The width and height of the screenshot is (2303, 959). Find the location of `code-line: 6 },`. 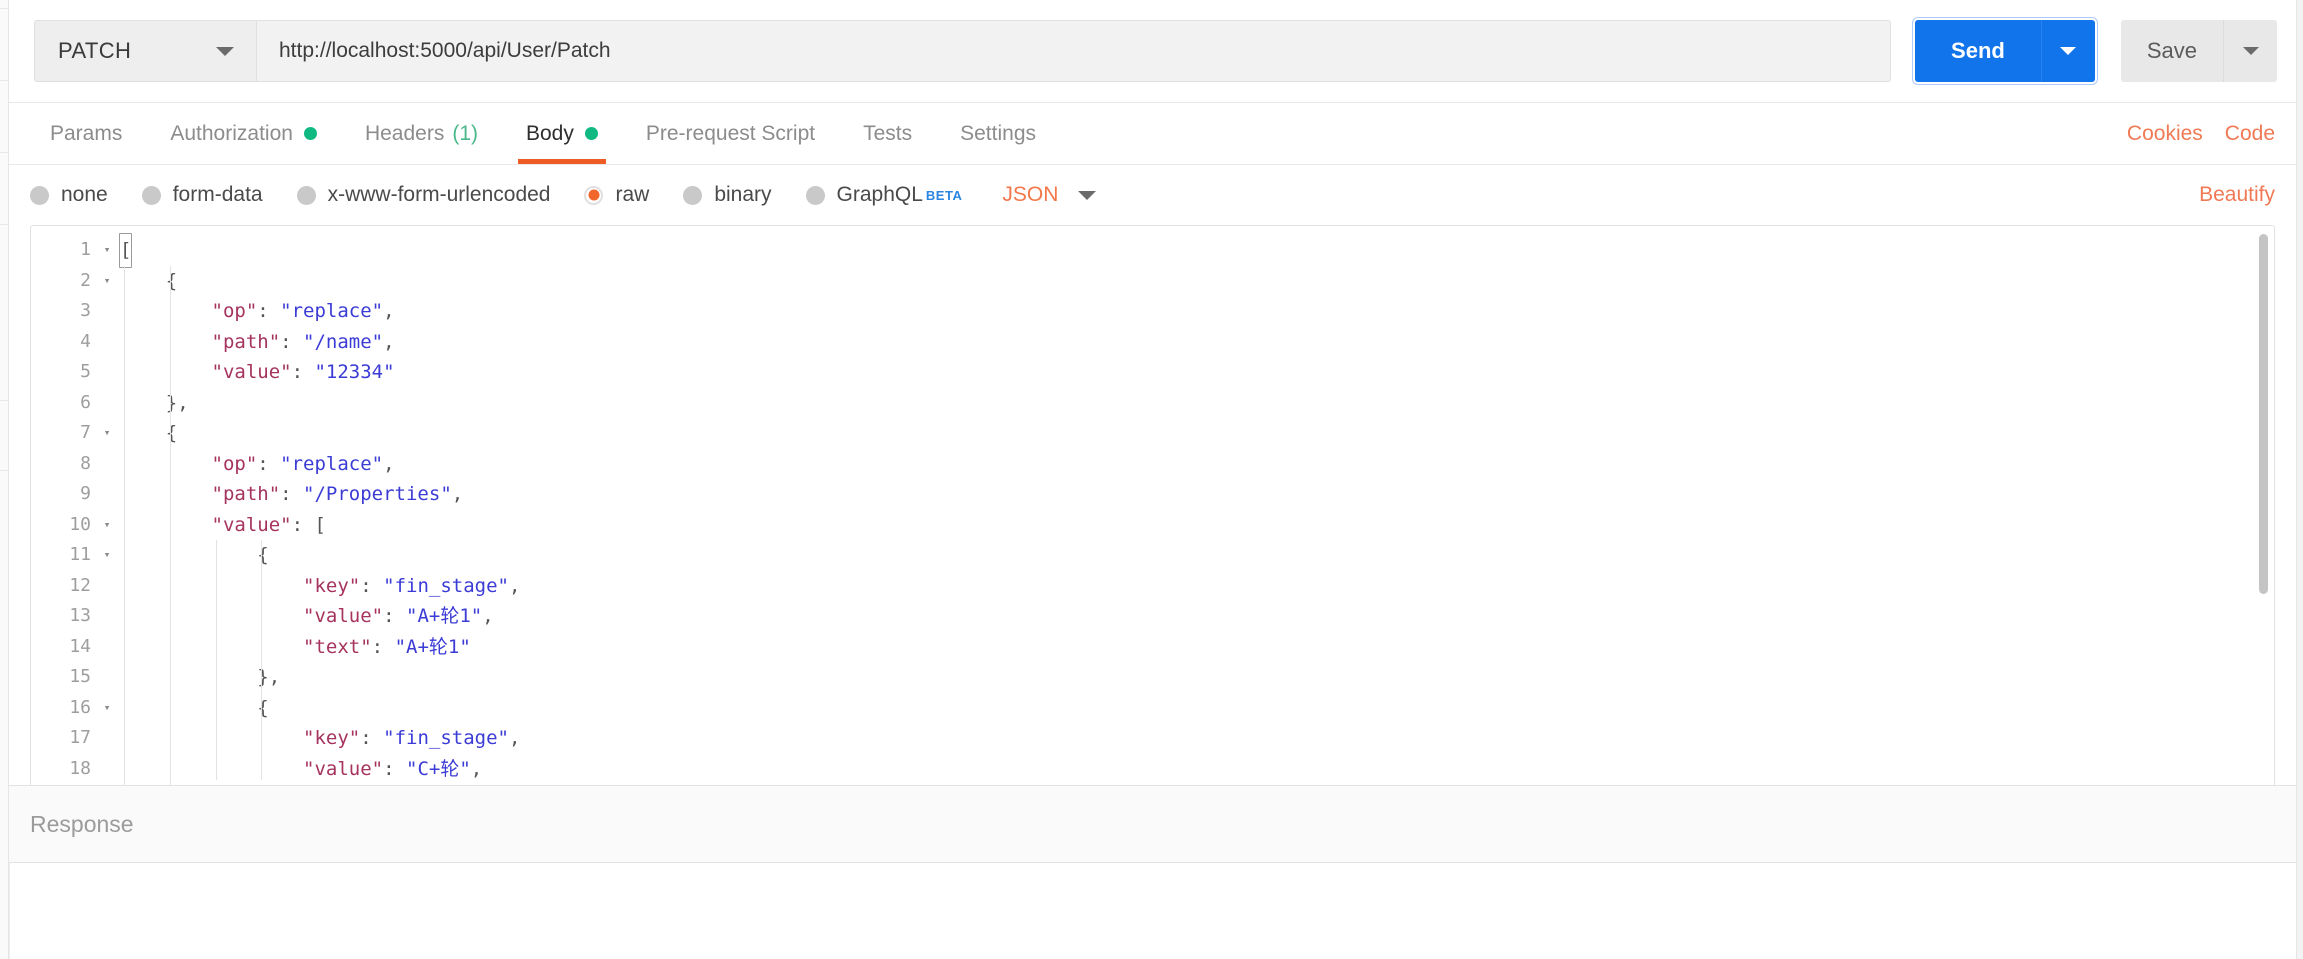

code-line: 6 }, is located at coordinates (1152, 403).